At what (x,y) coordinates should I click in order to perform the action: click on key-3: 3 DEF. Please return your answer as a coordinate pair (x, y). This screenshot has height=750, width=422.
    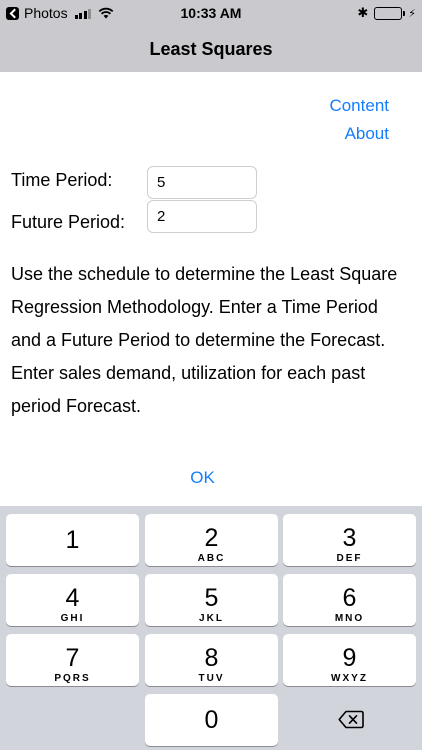
    Looking at the image, I should click on (349, 540).